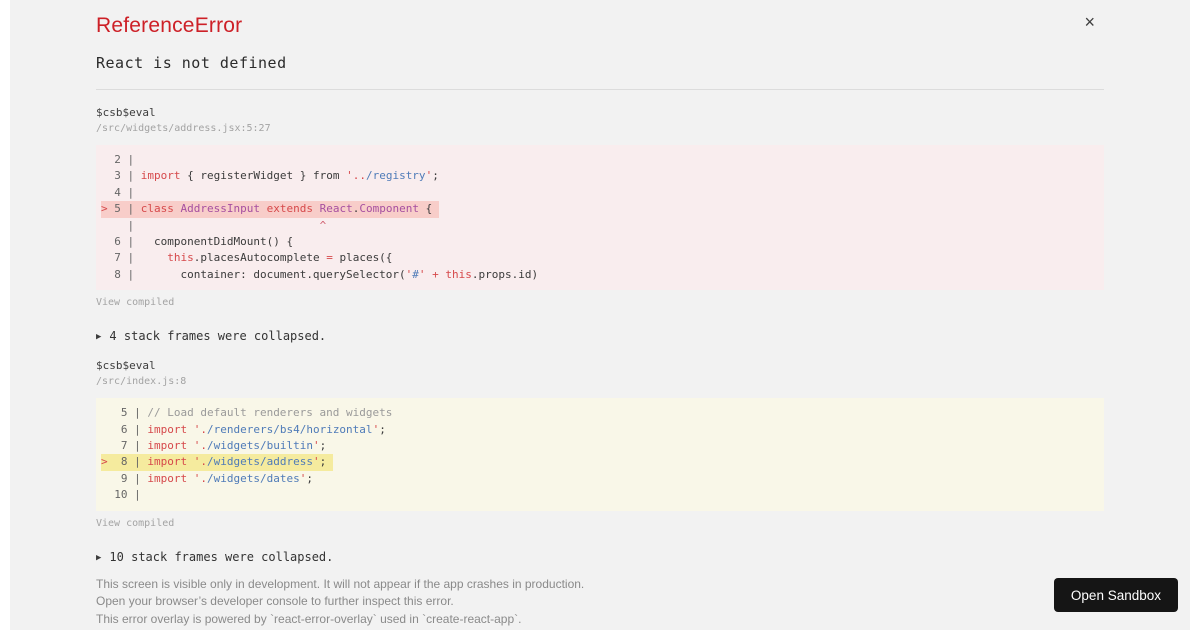 The height and width of the screenshot is (630, 1200). What do you see at coordinates (214, 557) in the screenshot?
I see `collapsed-frames-toggle: ▶ 10 stack frames were collapsed.` at bounding box center [214, 557].